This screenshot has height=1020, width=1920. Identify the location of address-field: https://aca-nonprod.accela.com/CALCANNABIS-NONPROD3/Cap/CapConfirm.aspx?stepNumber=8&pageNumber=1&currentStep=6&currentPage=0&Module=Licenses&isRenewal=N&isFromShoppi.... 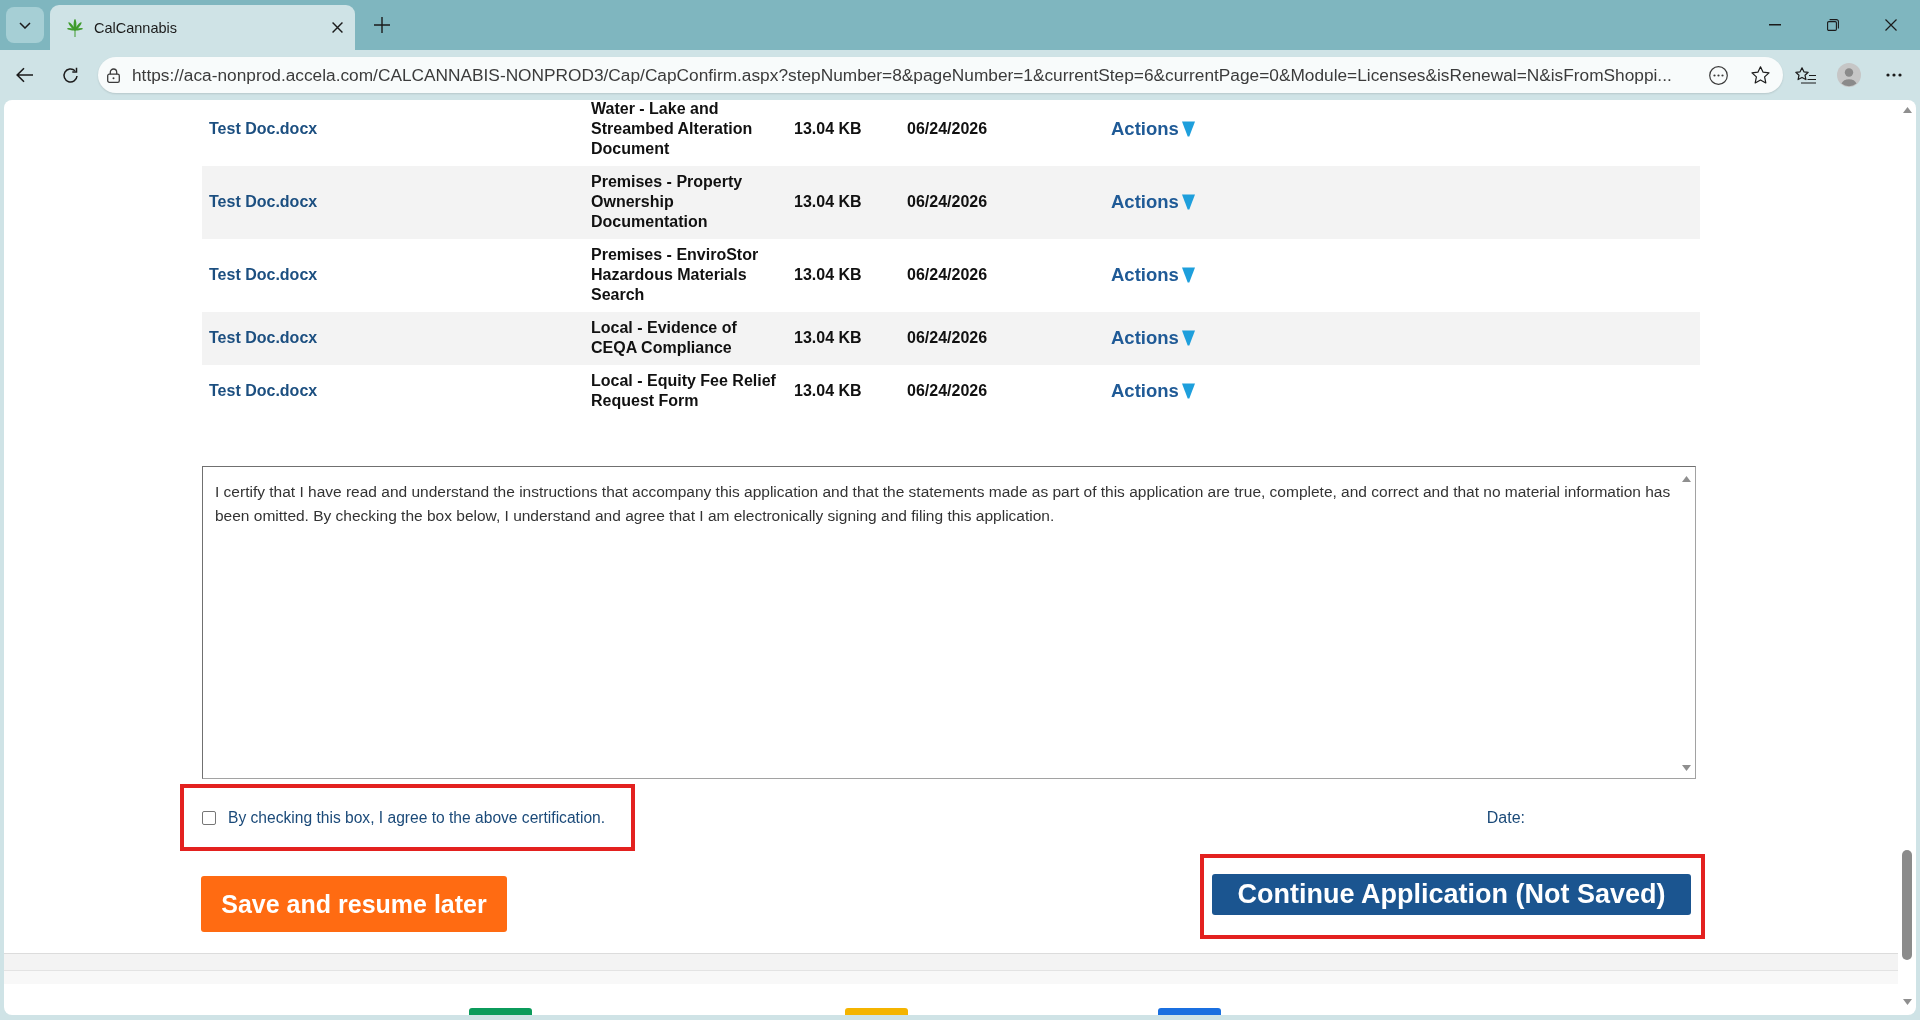
(940, 75).